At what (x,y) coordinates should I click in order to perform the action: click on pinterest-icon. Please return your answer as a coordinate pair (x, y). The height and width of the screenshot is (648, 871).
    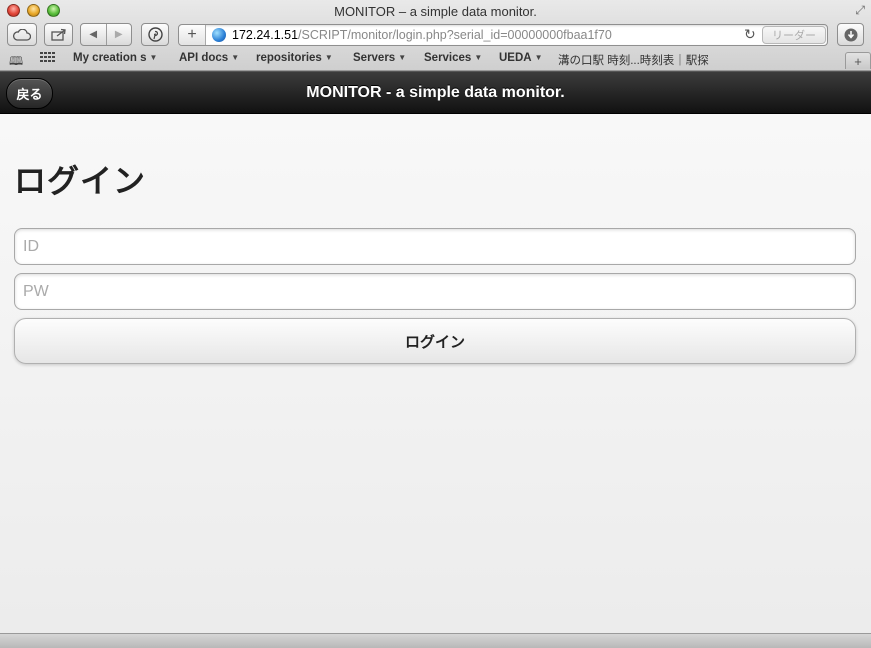
    Looking at the image, I should click on (155, 34).